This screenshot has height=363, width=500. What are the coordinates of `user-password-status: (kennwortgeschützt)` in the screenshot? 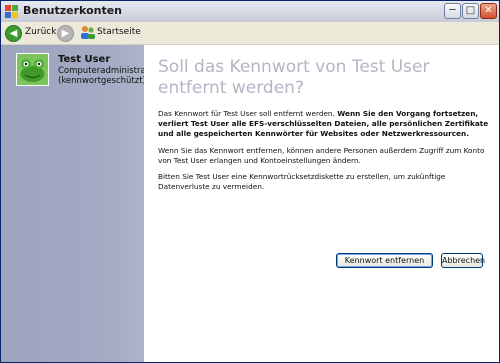 It's located at (102, 81).